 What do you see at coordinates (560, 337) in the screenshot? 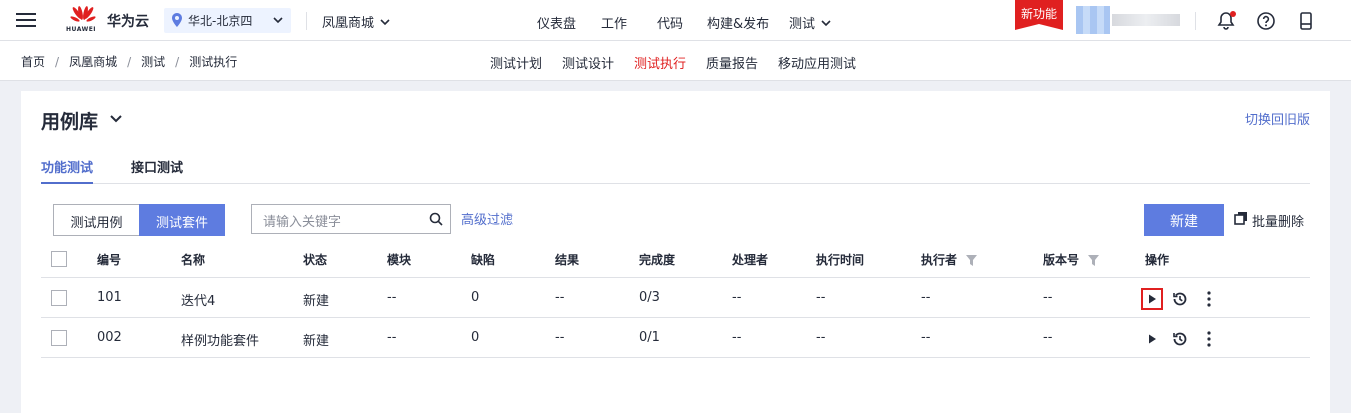
I see `cell-result: --` at bounding box center [560, 337].